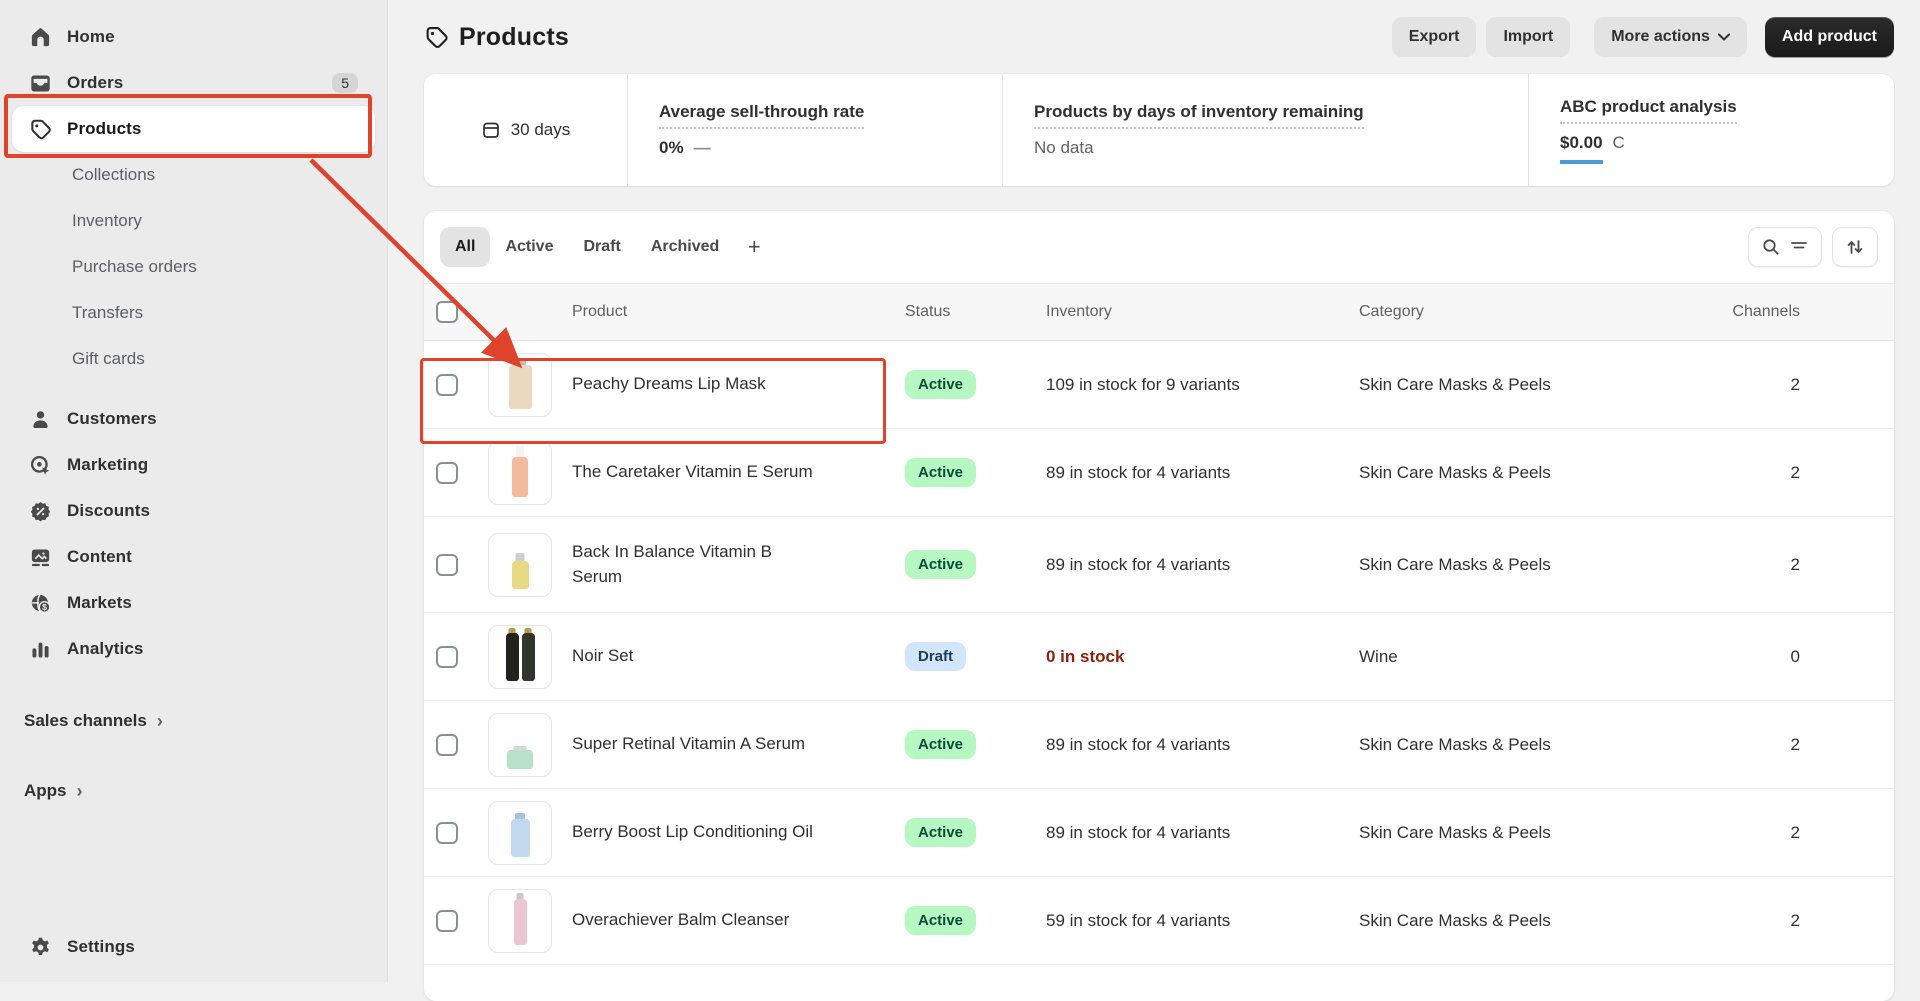 Image resolution: width=1920 pixels, height=1001 pixels. What do you see at coordinates (193, 83) in the screenshot?
I see `sidebar-item-orders: Orders 5` at bounding box center [193, 83].